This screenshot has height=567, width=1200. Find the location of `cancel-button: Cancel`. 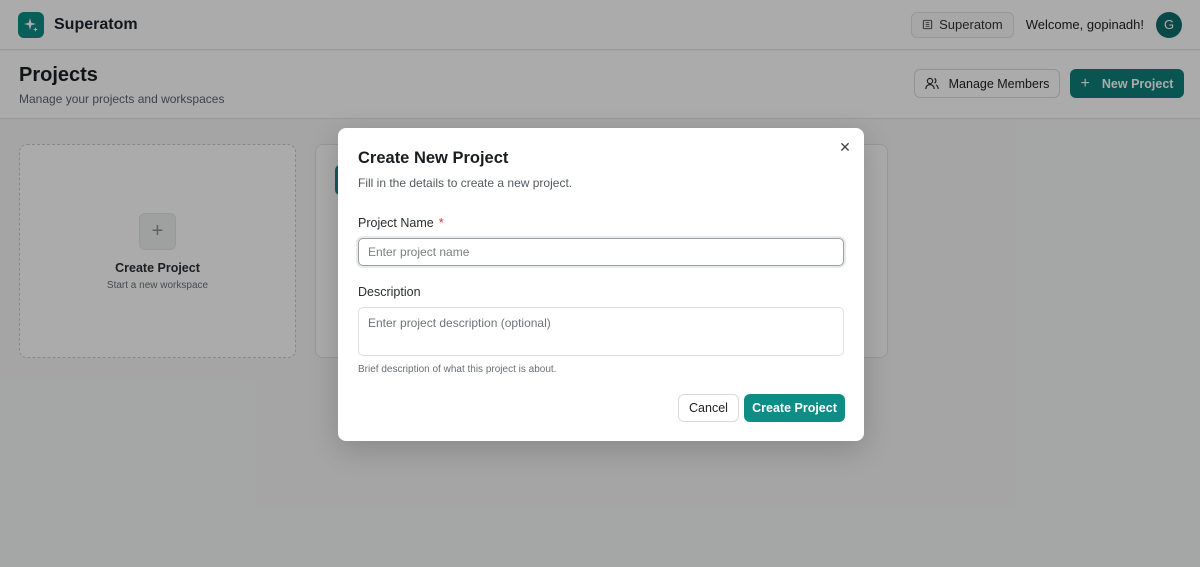

cancel-button: Cancel is located at coordinates (708, 408).